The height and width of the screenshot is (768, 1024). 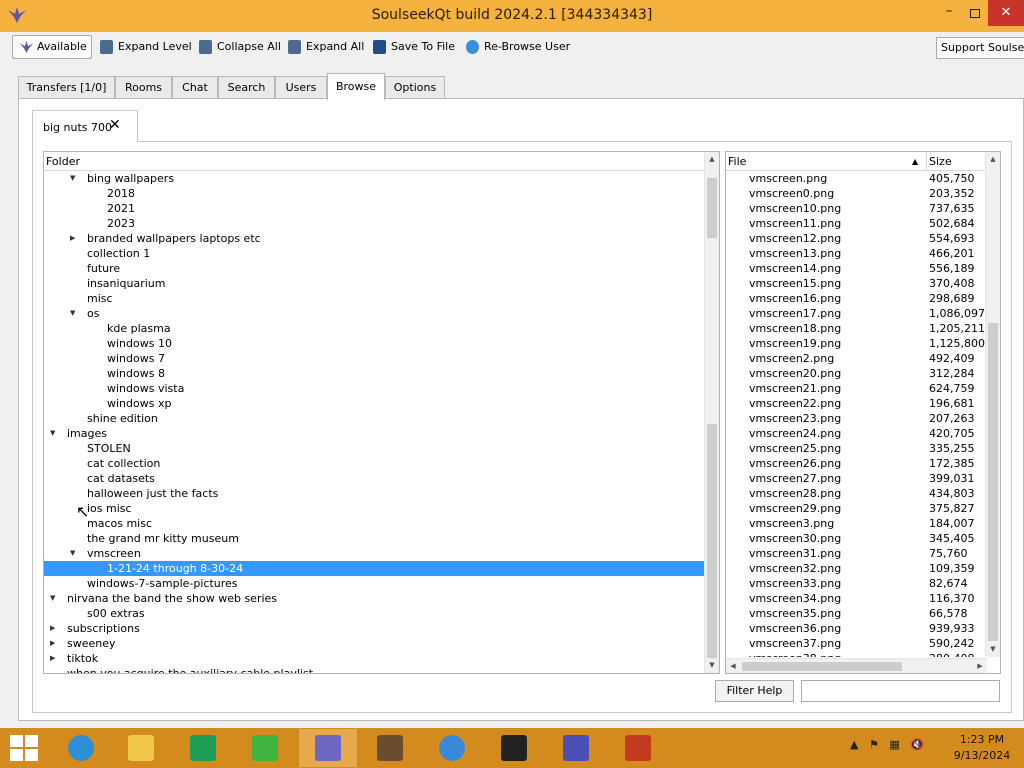 I want to click on folder-tree-scrollbar: ▲ ▼, so click(x=711, y=412).